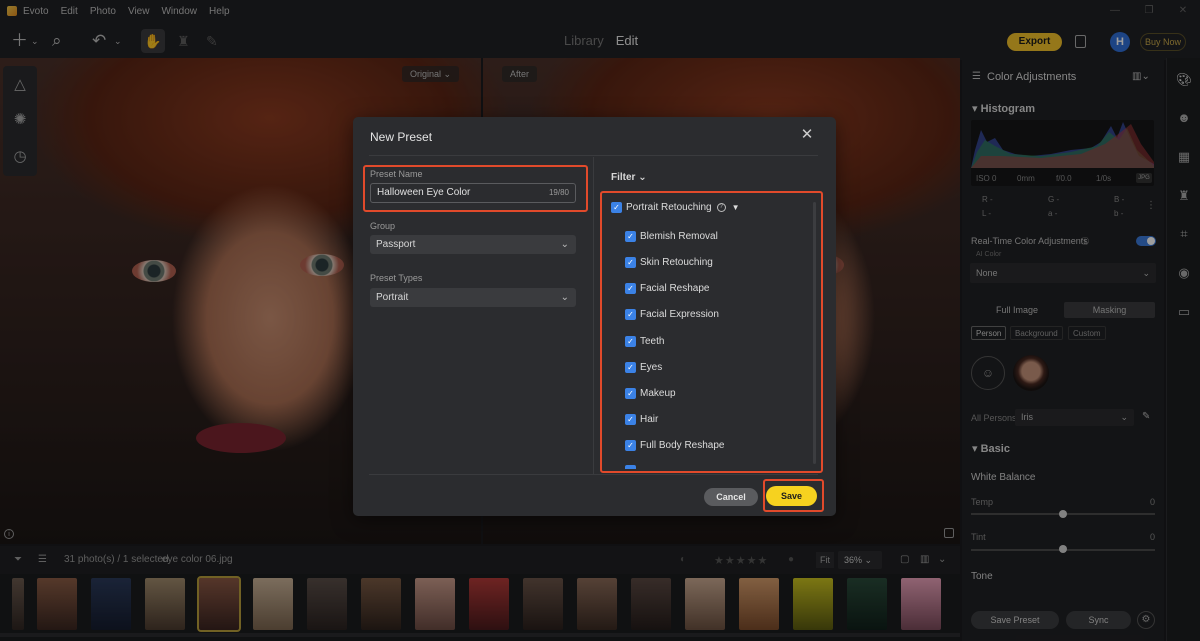 The image size is (1200, 641). What do you see at coordinates (475, 188) in the screenshot?
I see `preset-name-highlight` at bounding box center [475, 188].